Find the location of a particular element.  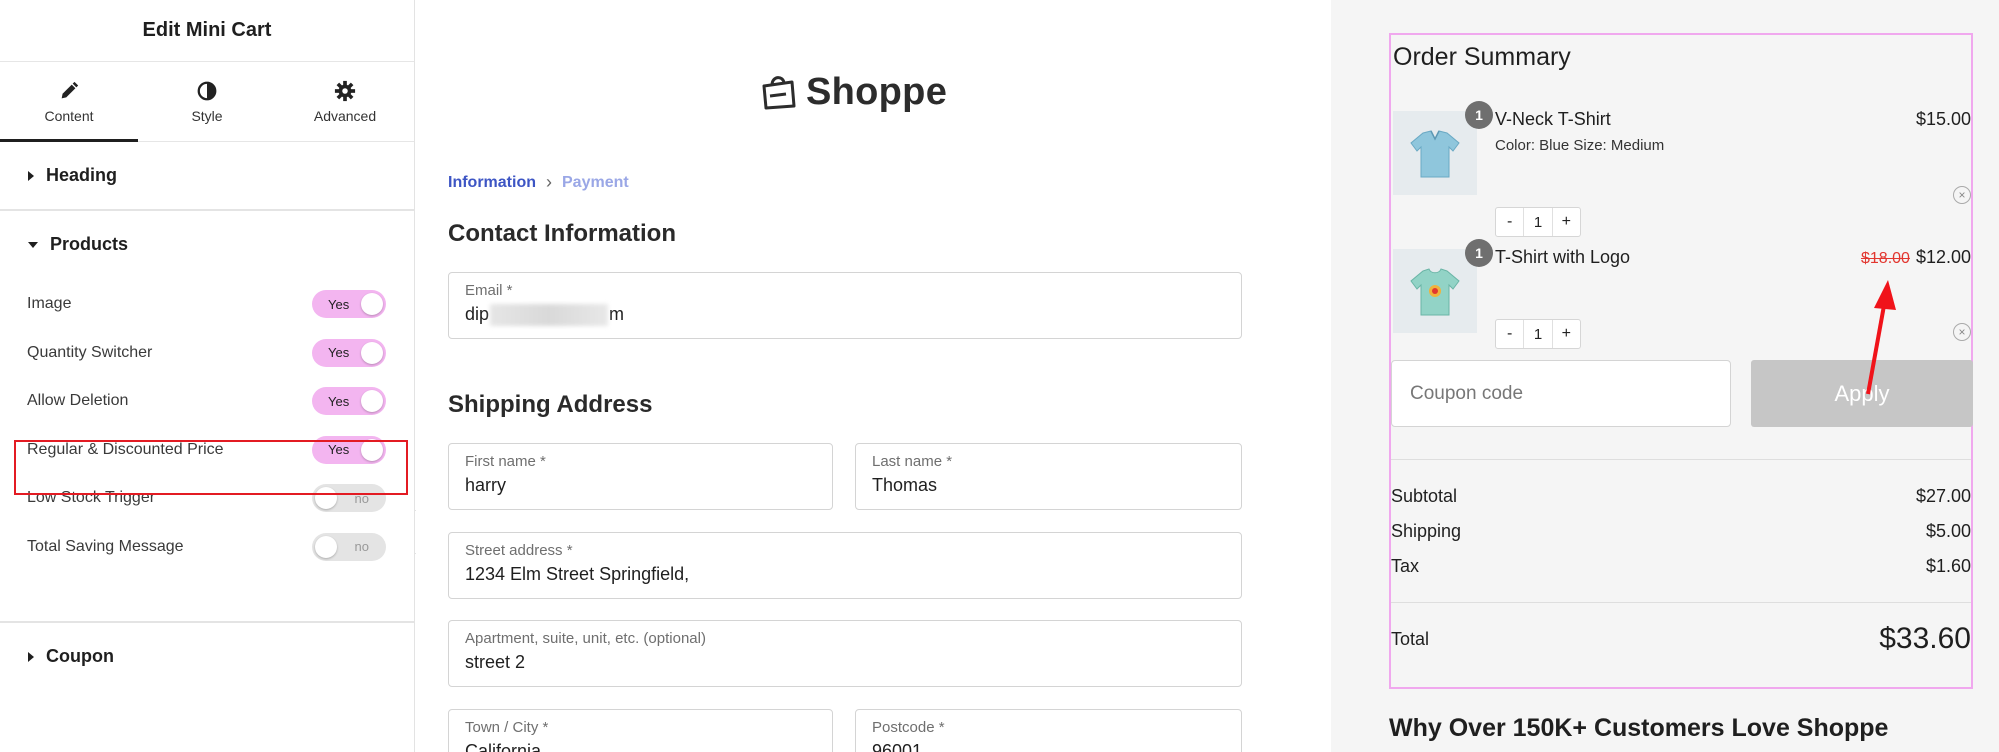

redacted-blur is located at coordinates (549, 315).